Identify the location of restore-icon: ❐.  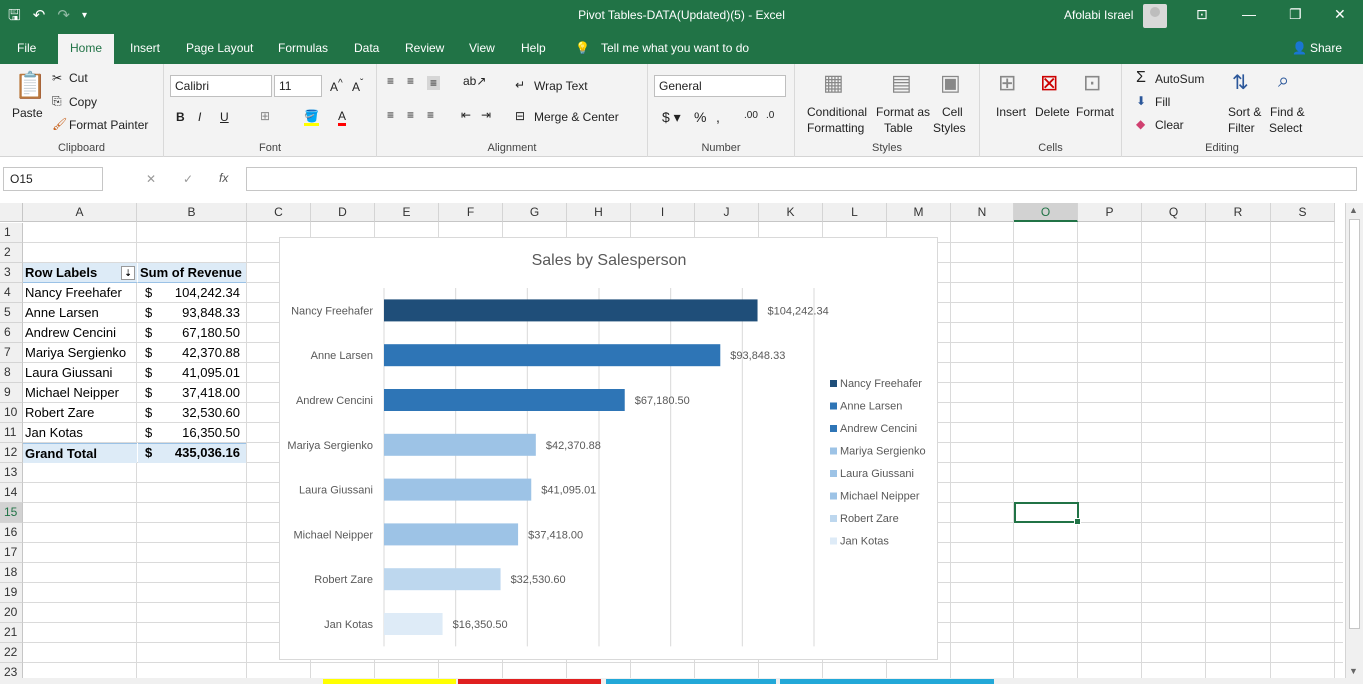
(1295, 14).